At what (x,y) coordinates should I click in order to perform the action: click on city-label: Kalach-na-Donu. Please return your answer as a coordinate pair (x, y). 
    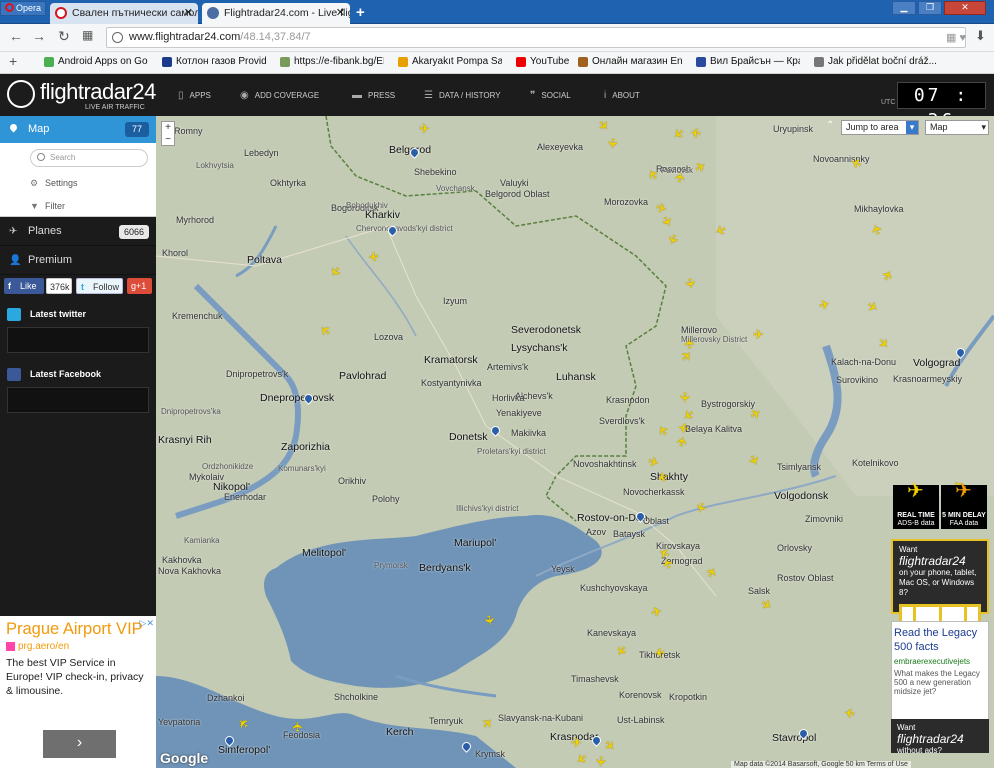
    Looking at the image, I should click on (864, 362).